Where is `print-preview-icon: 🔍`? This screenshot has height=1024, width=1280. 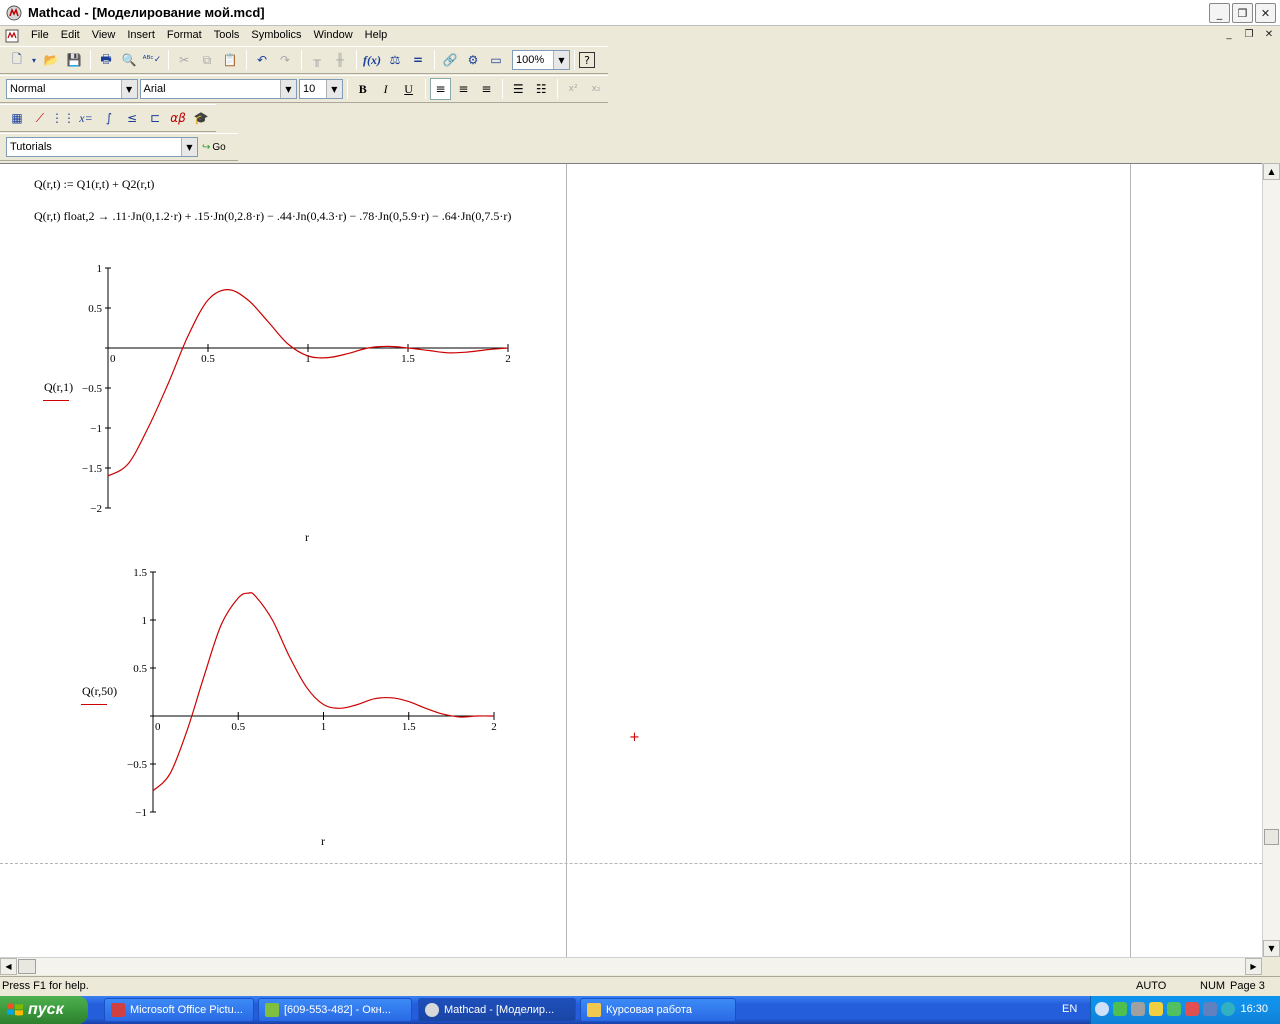
print-preview-icon: 🔍 is located at coordinates (129, 60).